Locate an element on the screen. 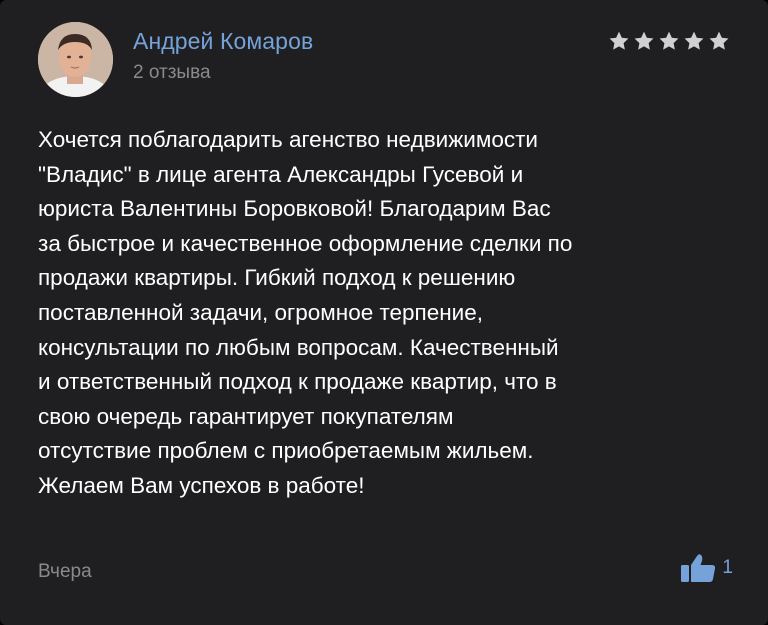  review-count: 2 отзыва is located at coordinates (172, 72).